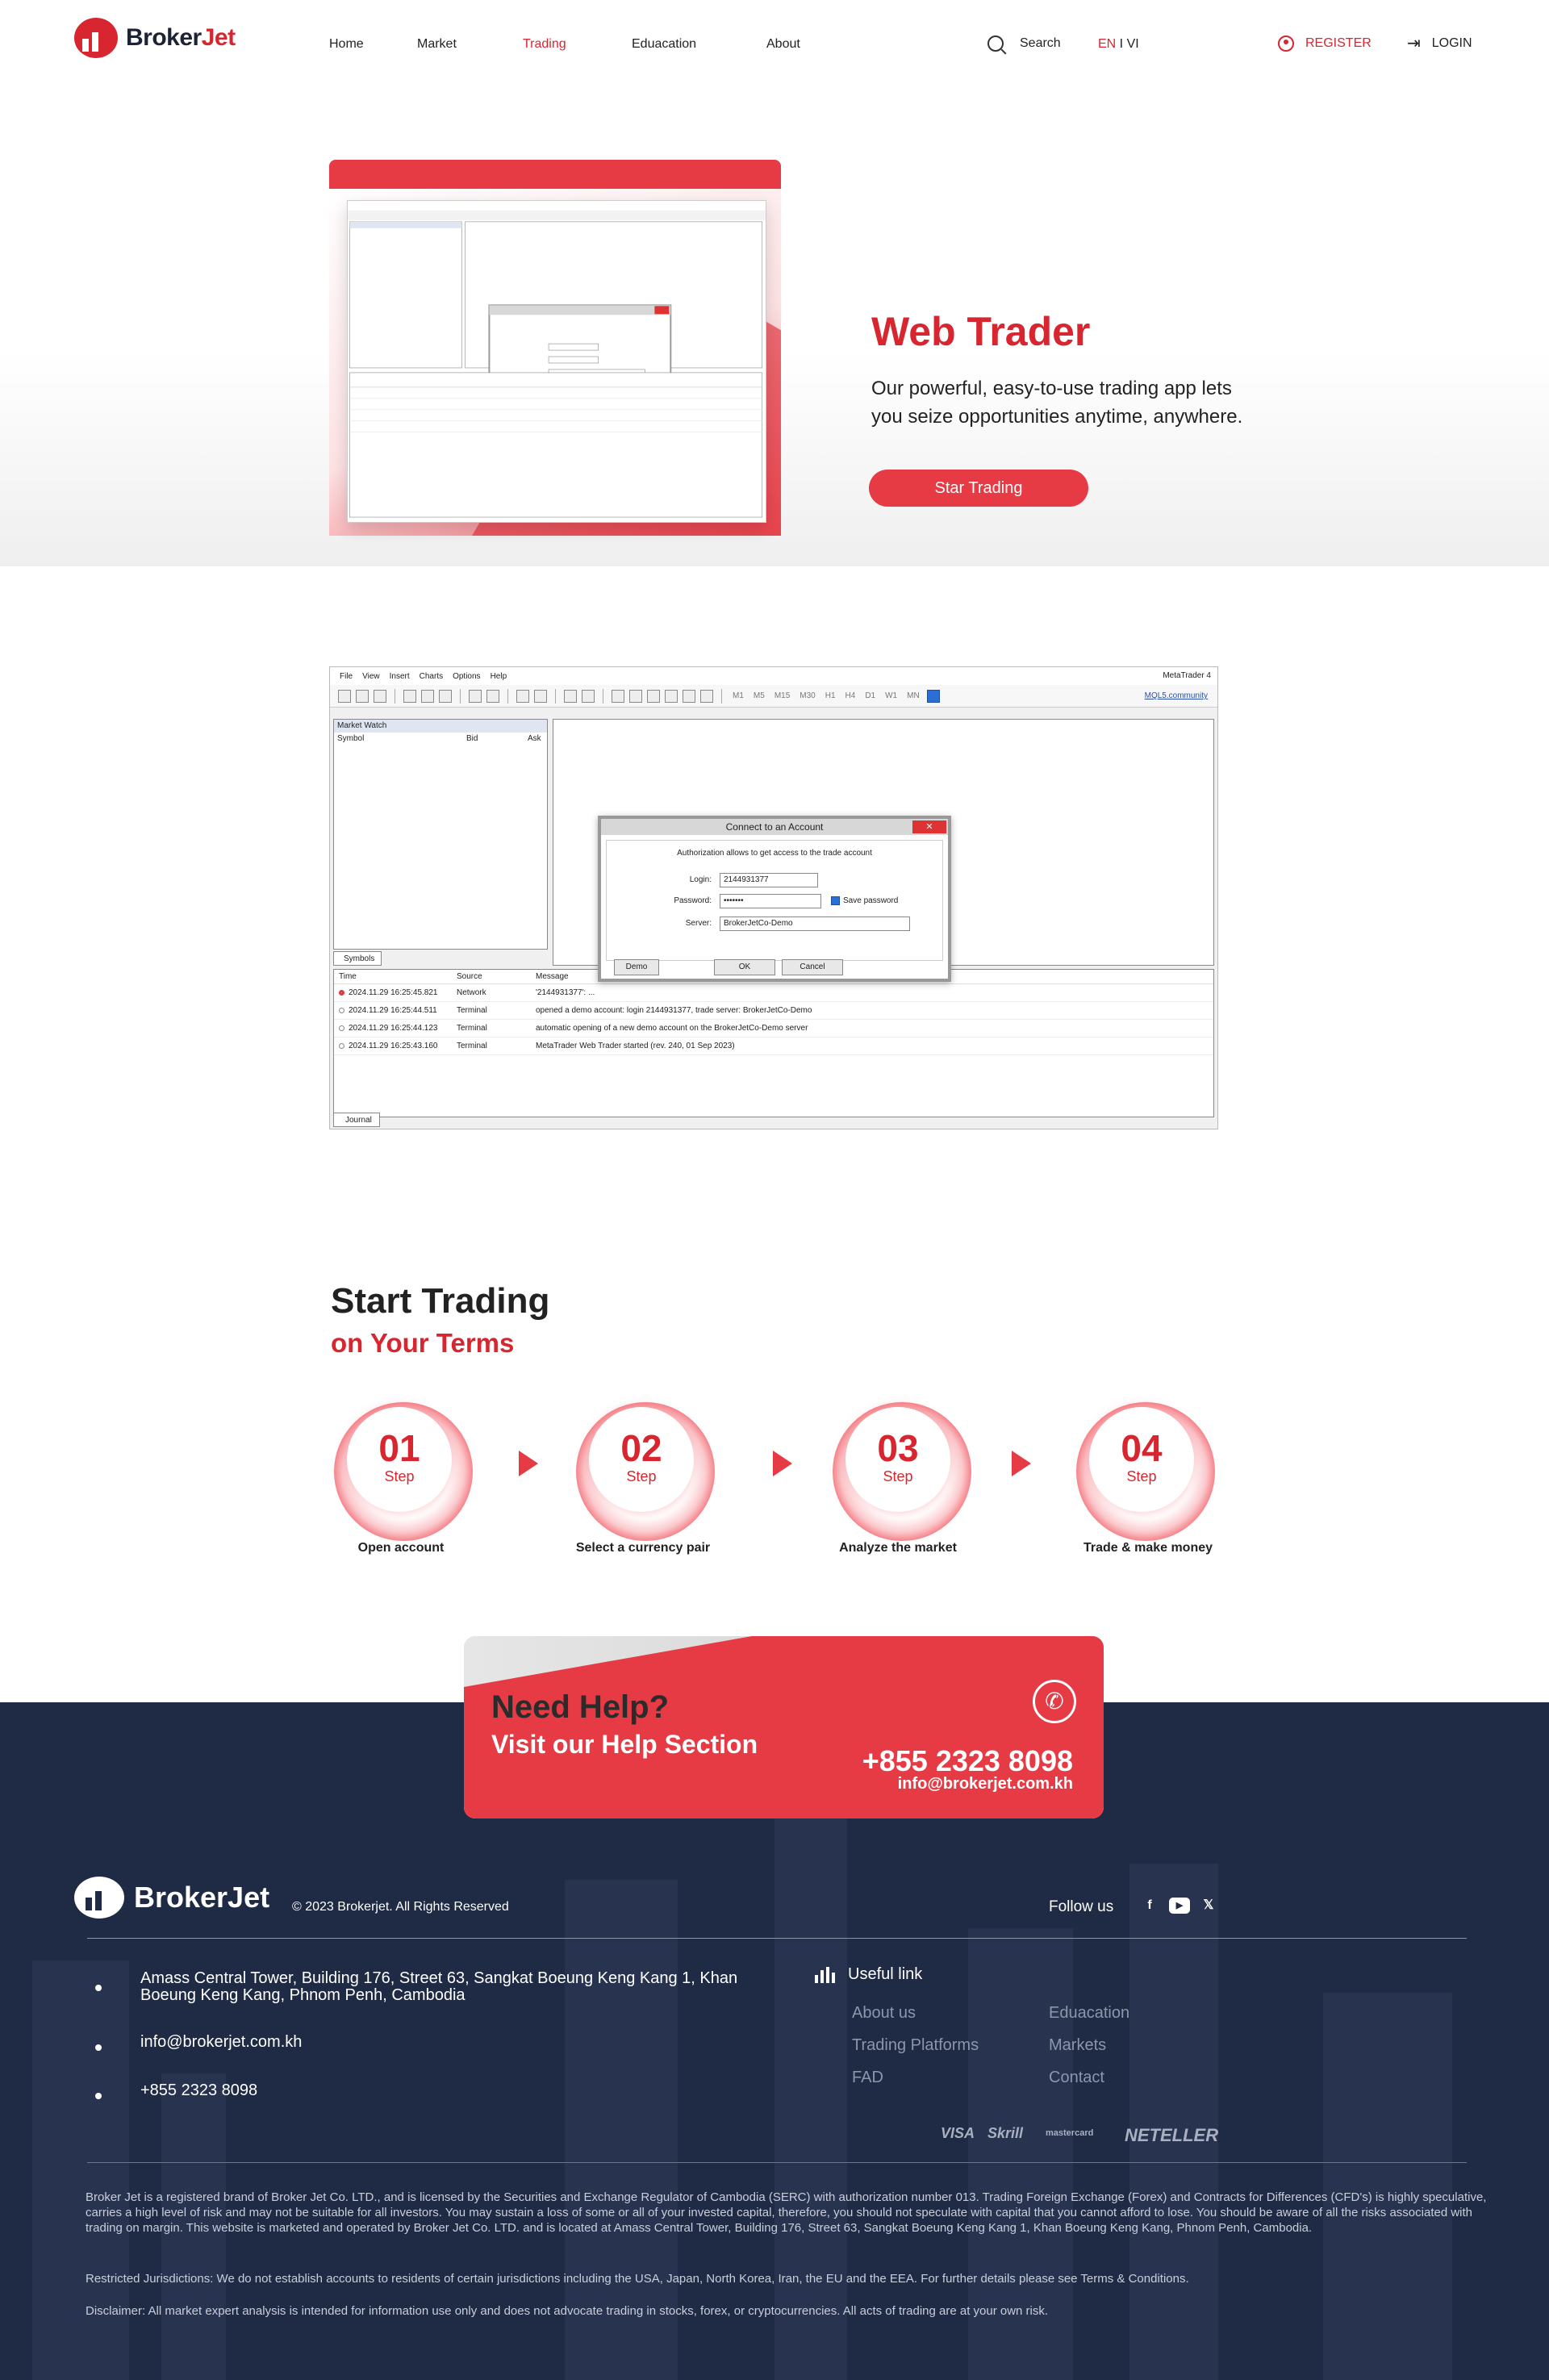 This screenshot has height=2380, width=1549. Describe the element at coordinates (769, 880) in the screenshot. I see `login-field: 2144931377` at that location.